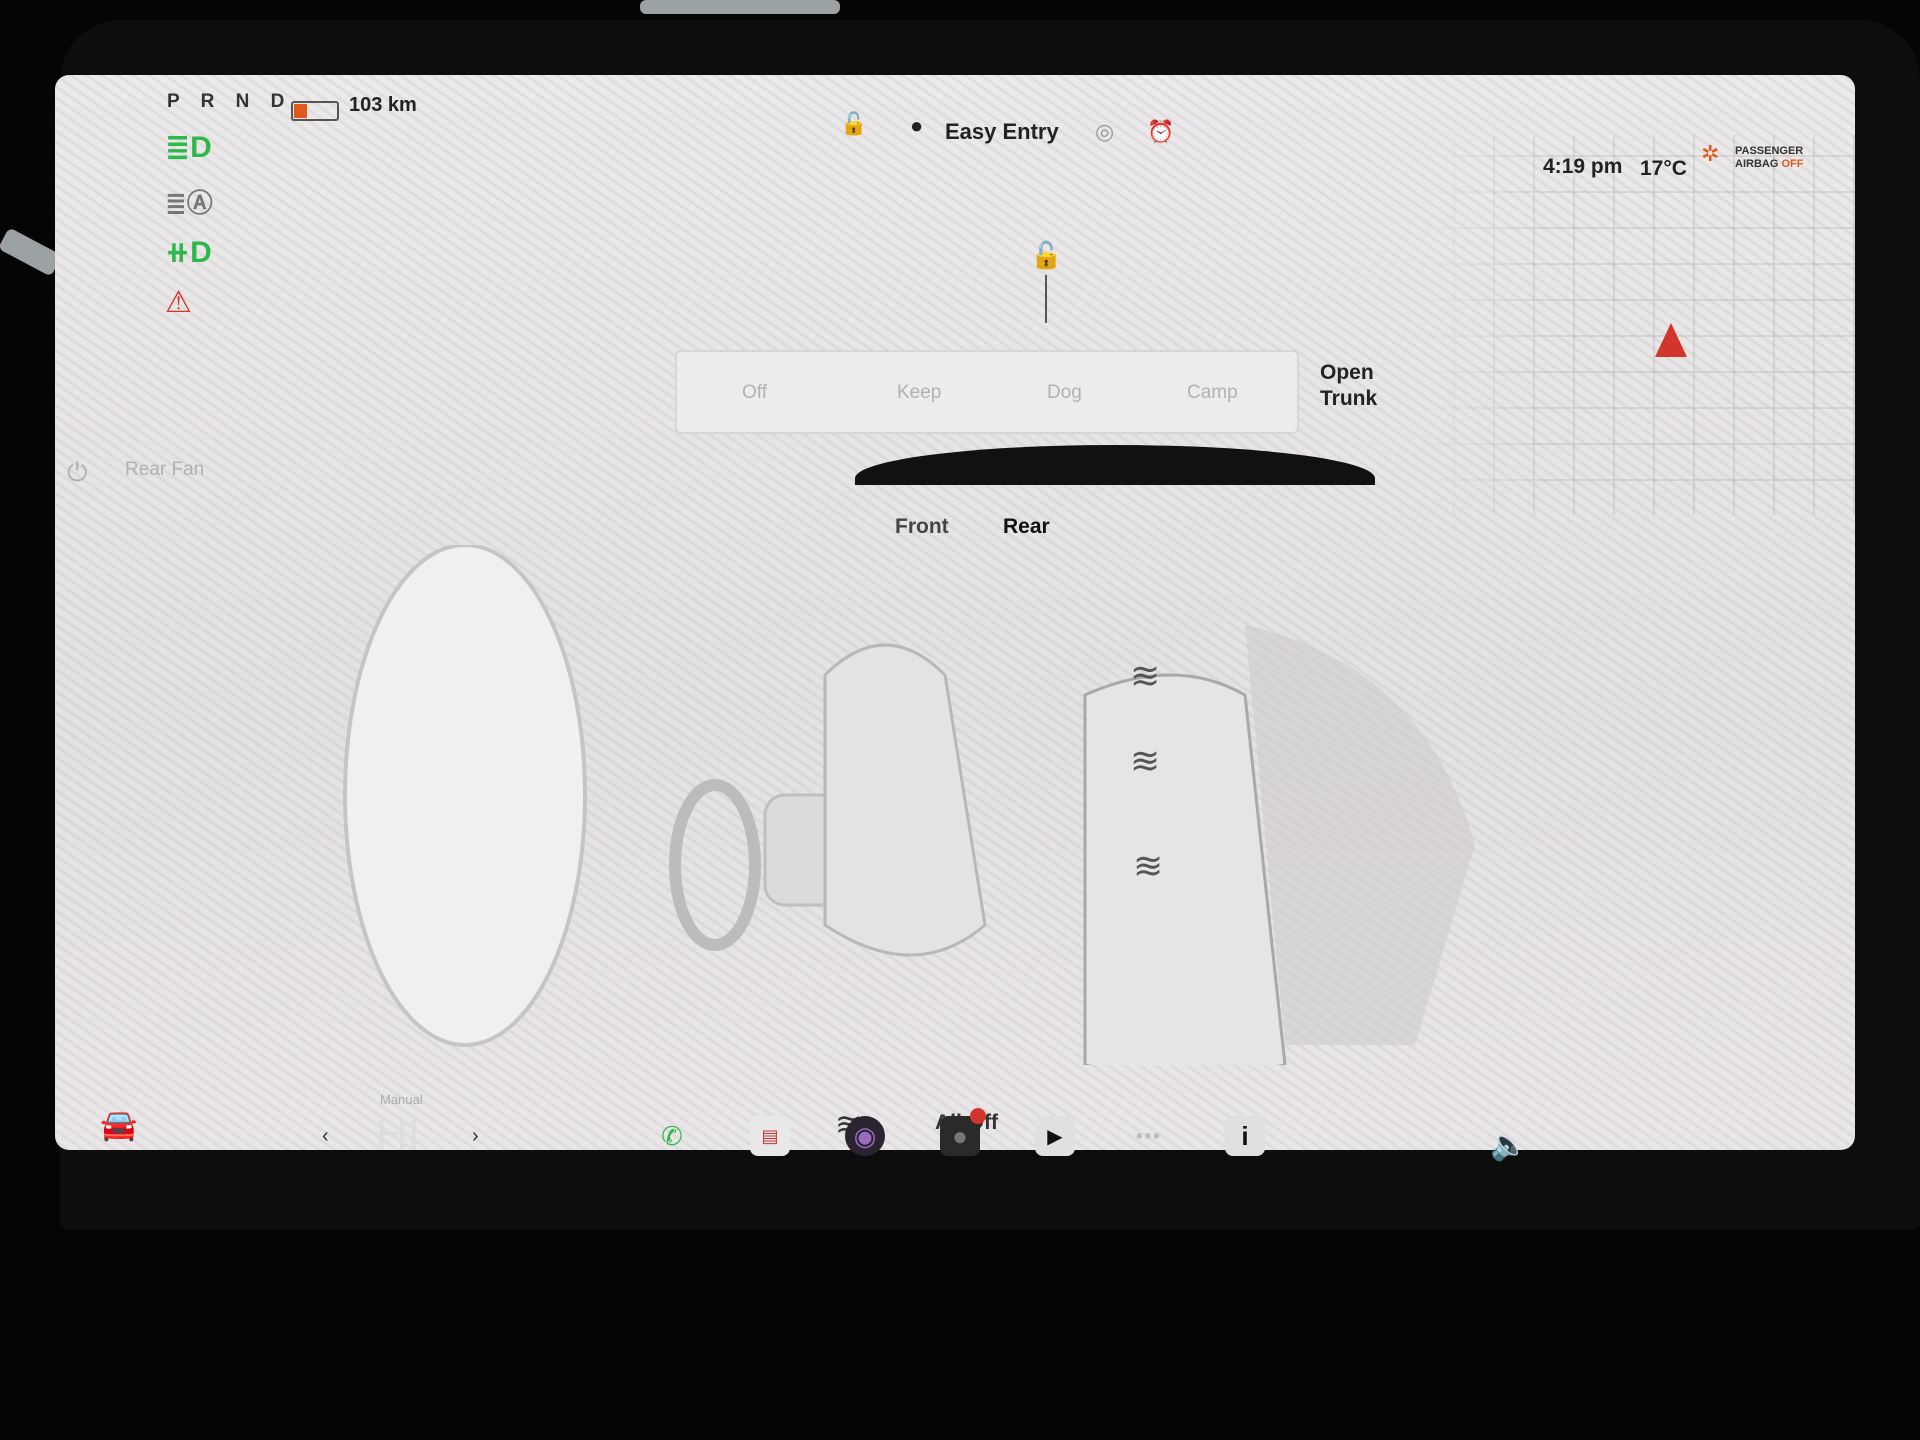 This screenshot has height=1440, width=1920. What do you see at coordinates (916, 126) in the screenshot?
I see `profile-icon: ●` at bounding box center [916, 126].